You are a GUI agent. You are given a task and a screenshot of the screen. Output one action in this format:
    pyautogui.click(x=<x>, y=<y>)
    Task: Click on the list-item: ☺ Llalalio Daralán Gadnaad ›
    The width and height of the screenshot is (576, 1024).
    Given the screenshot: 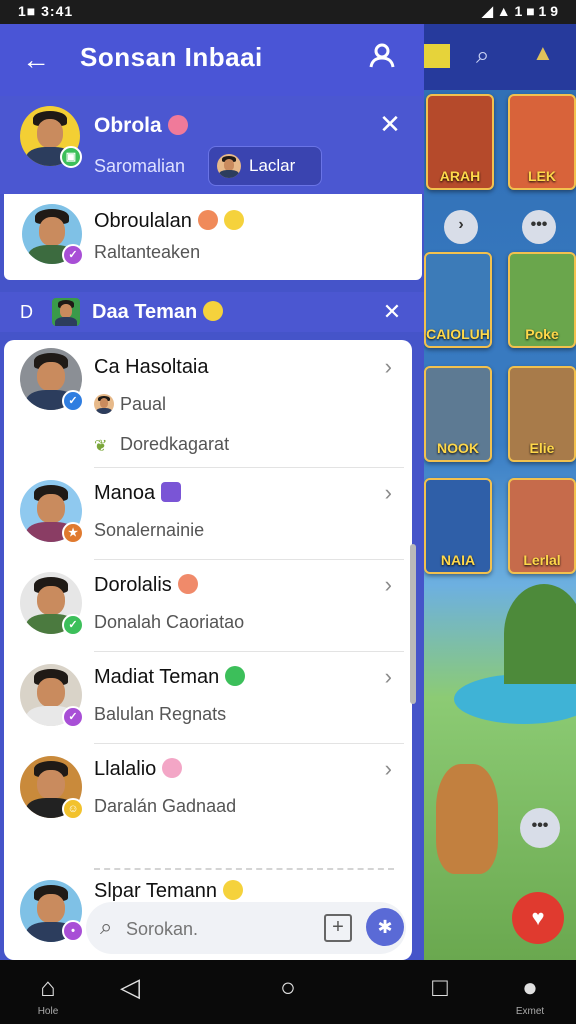 What is the action you would take?
    pyautogui.click(x=208, y=807)
    